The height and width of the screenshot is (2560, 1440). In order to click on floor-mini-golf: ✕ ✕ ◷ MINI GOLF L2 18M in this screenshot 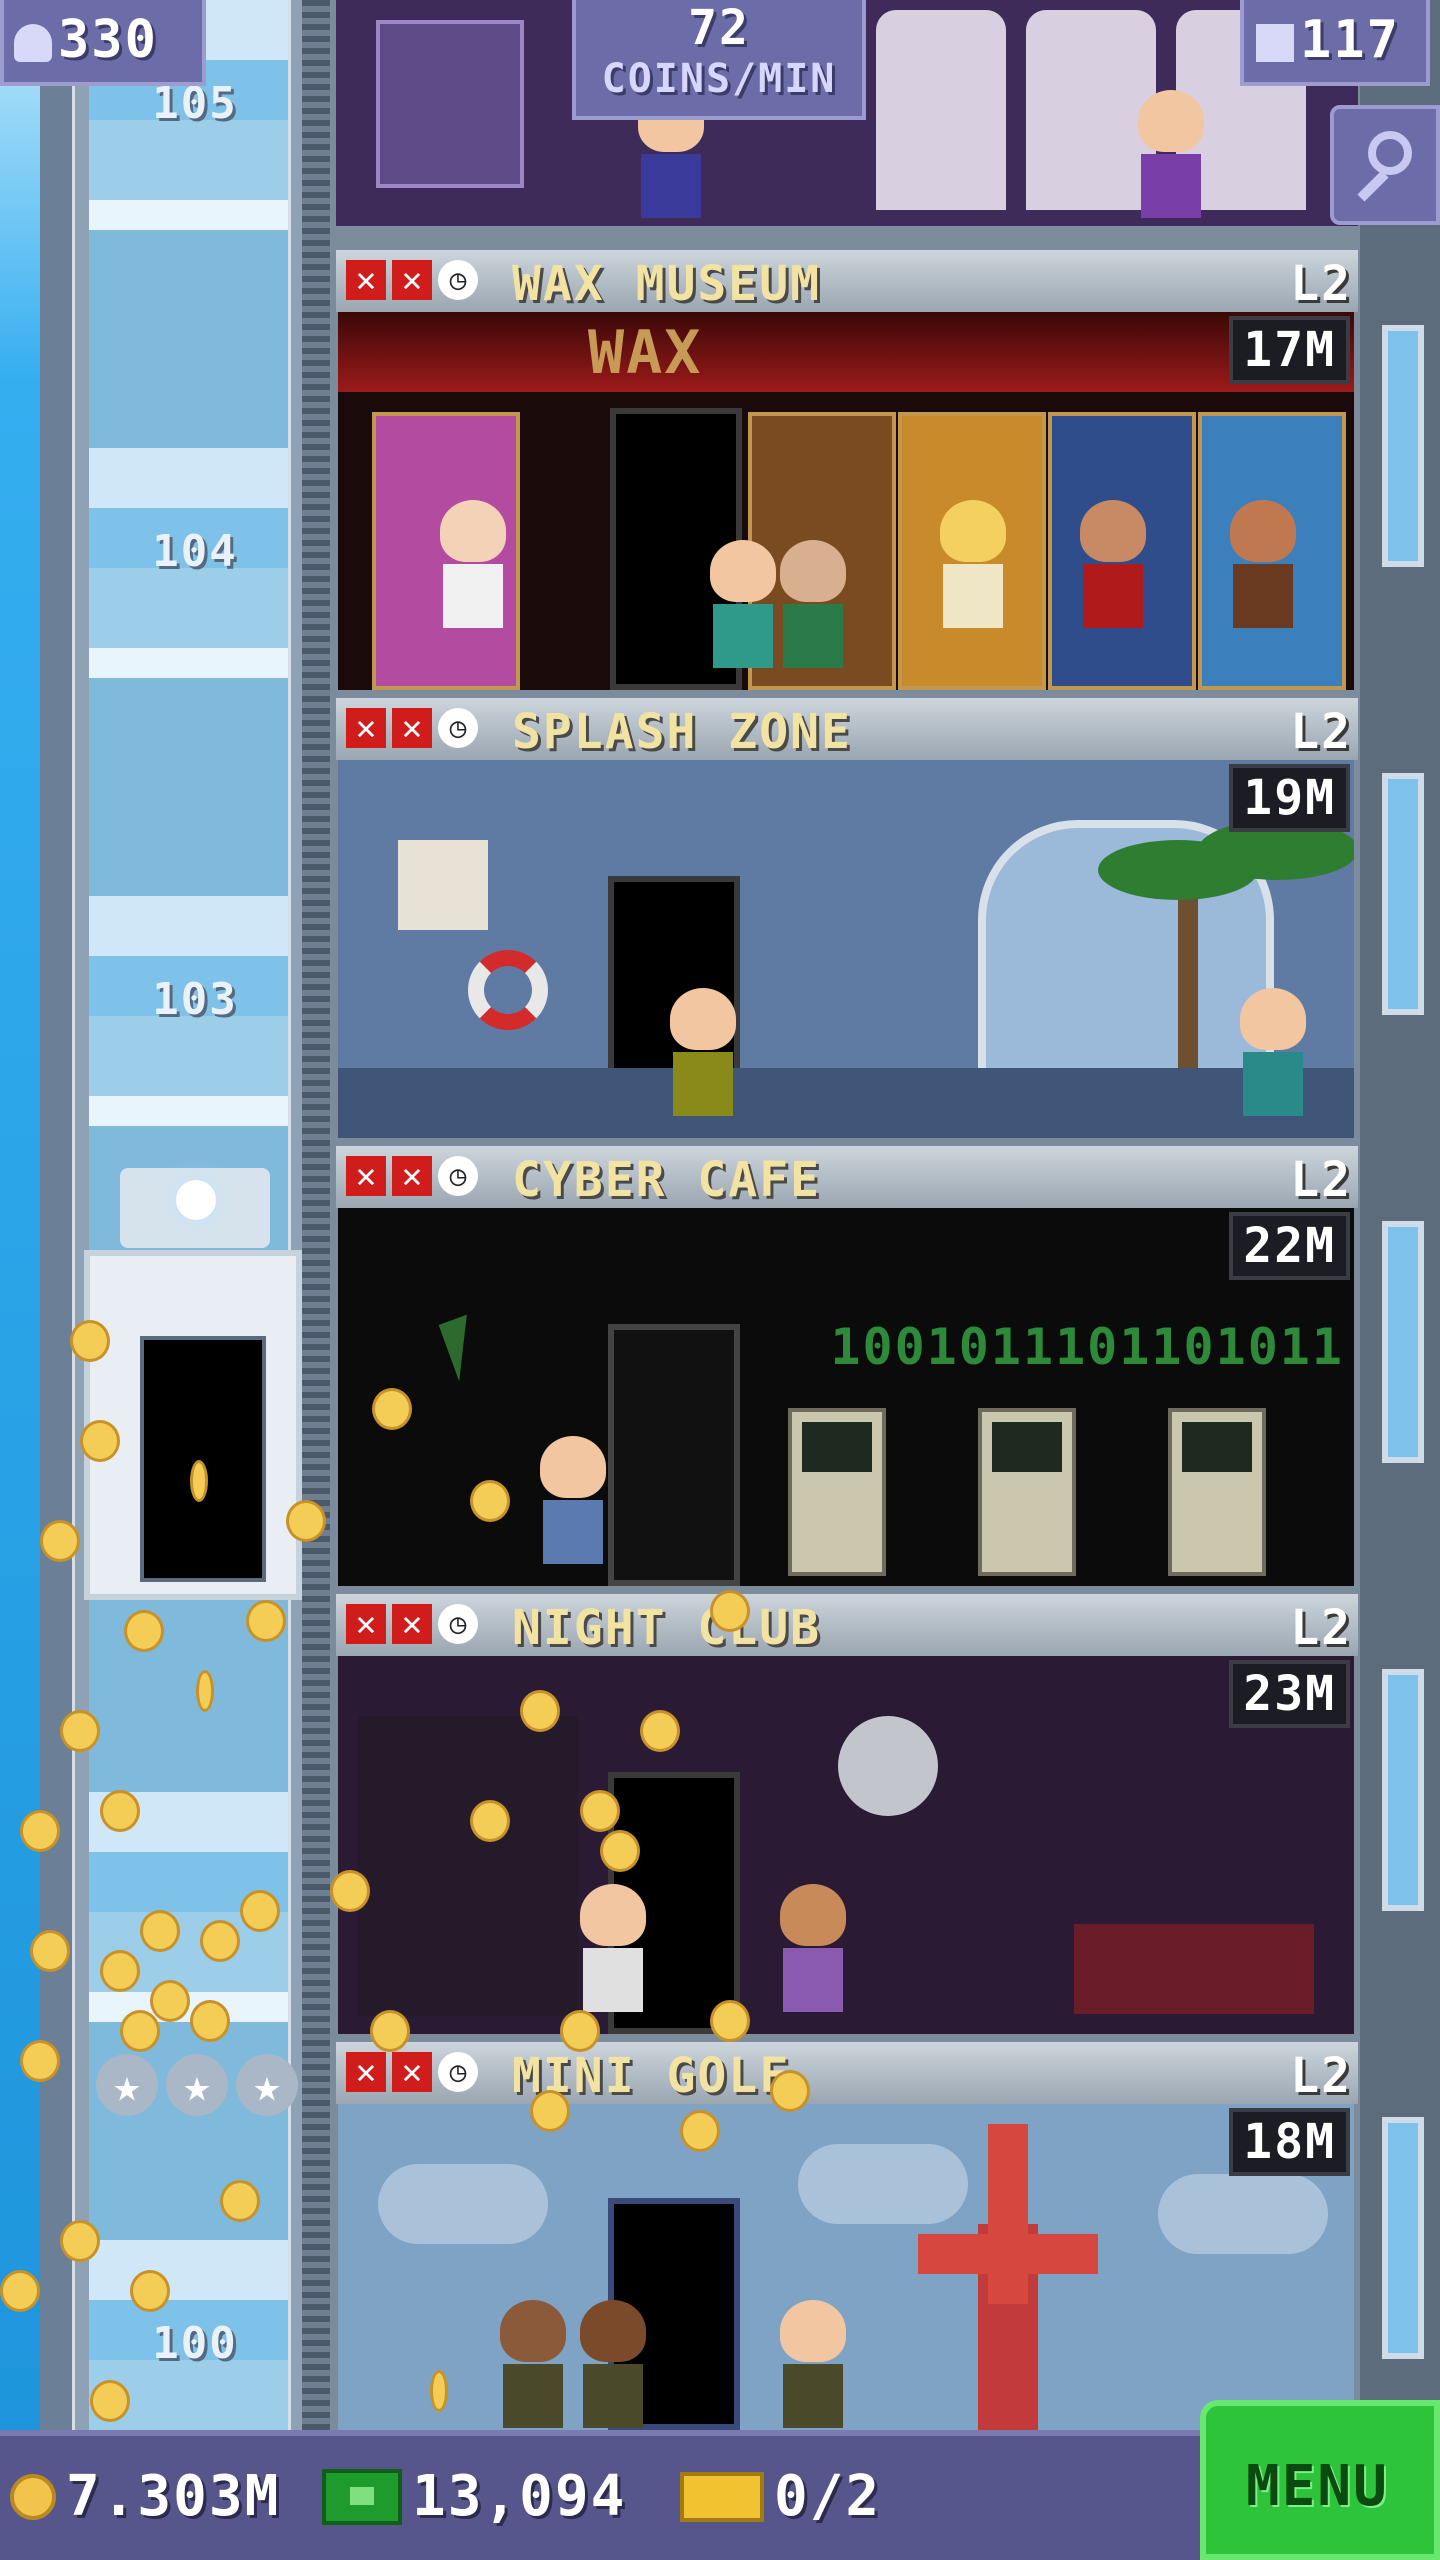, I will do `click(847, 2236)`.